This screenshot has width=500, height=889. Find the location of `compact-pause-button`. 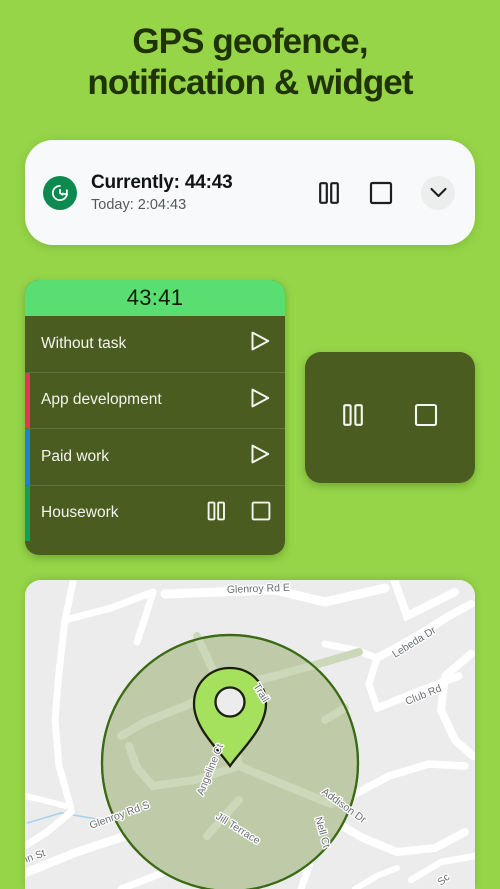

compact-pause-button is located at coordinates (353, 417).